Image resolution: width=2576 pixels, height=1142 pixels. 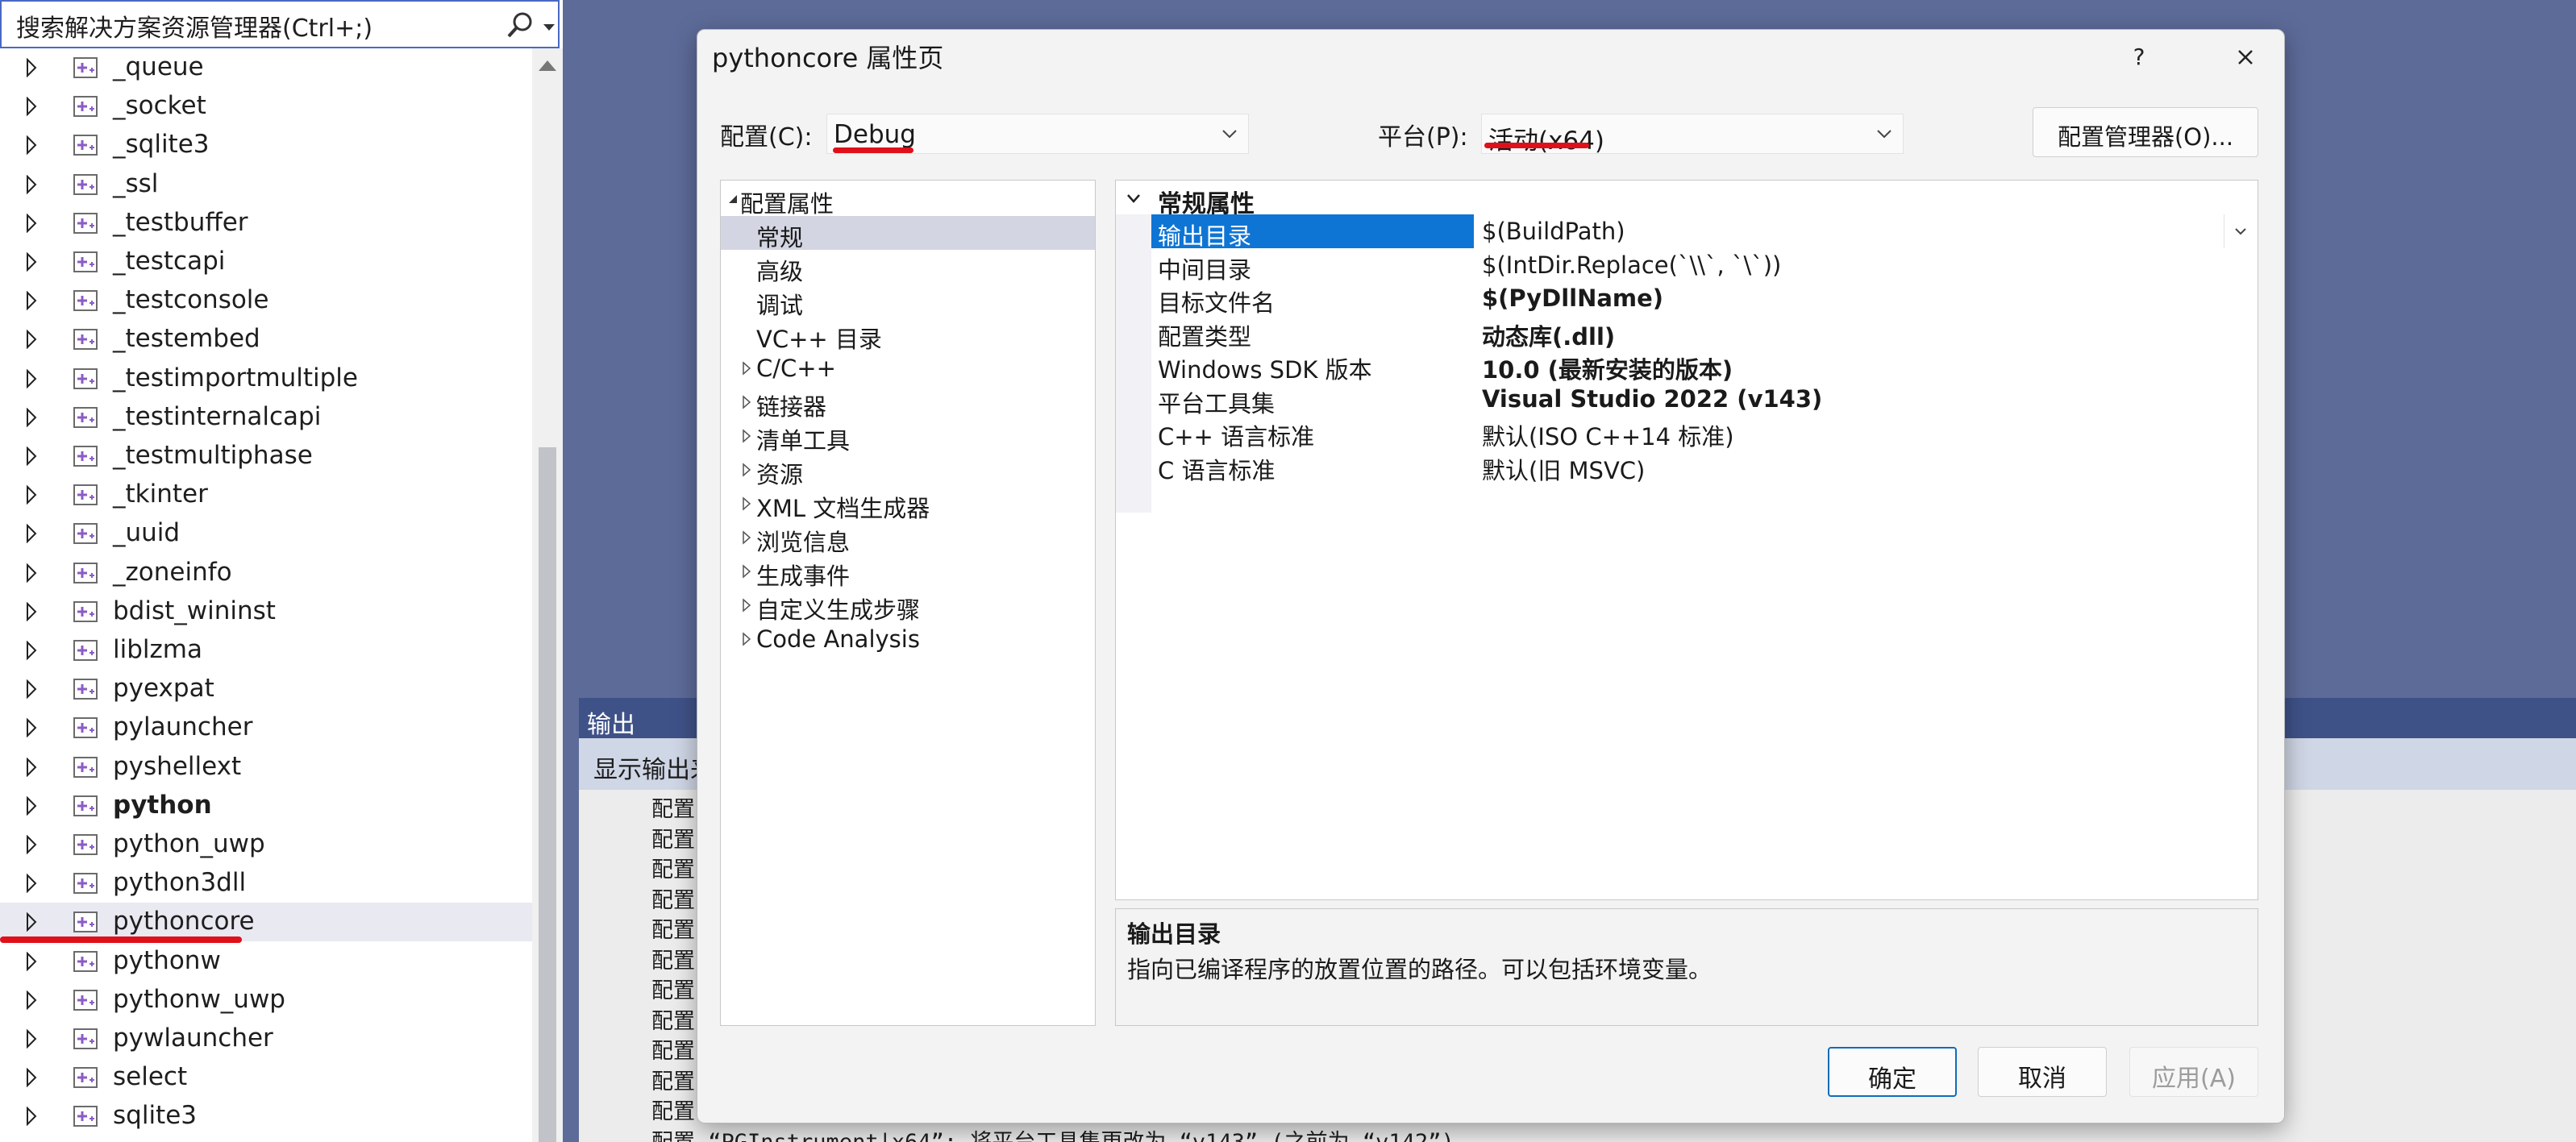 What do you see at coordinates (266, 378) in the screenshot?
I see `project-item: _testimportmultiple` at bounding box center [266, 378].